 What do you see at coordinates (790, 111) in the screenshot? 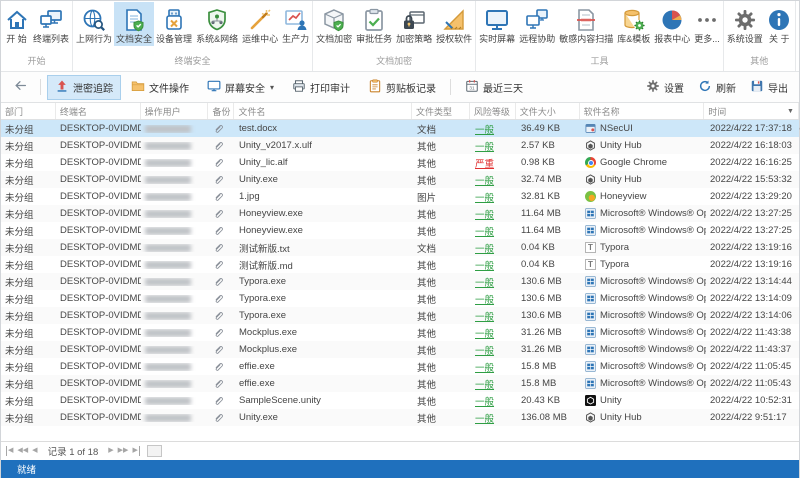
I see `filter-arrow-icon: ▼` at bounding box center [790, 111].